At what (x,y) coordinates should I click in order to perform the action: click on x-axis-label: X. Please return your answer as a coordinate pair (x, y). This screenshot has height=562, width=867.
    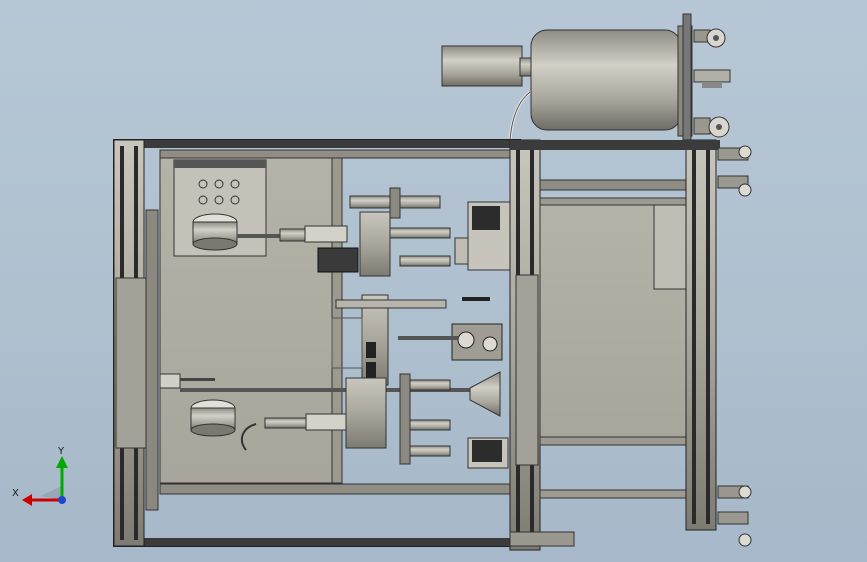
    Looking at the image, I should click on (15, 493).